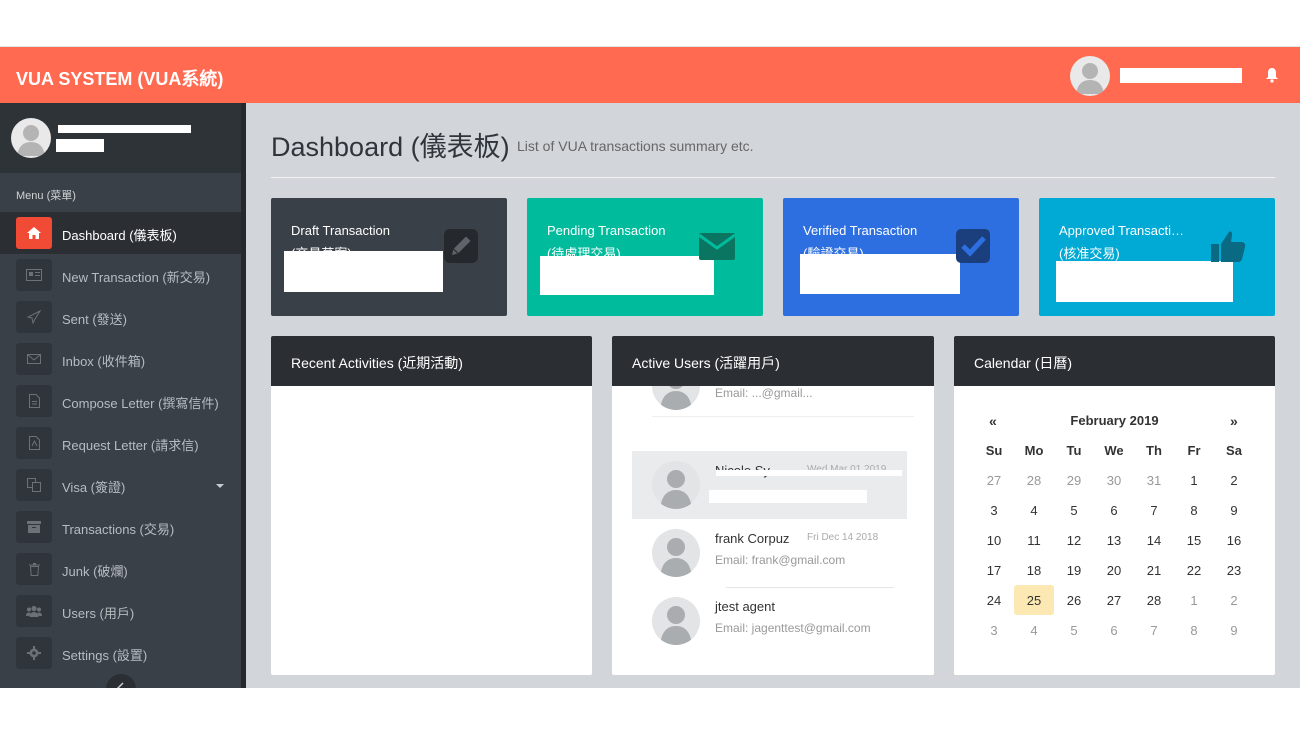 The image size is (1300, 731). Describe the element at coordinates (120, 275) in the screenshot. I see `sidebar-item-new-transaction: New Transaction (新交易)` at that location.